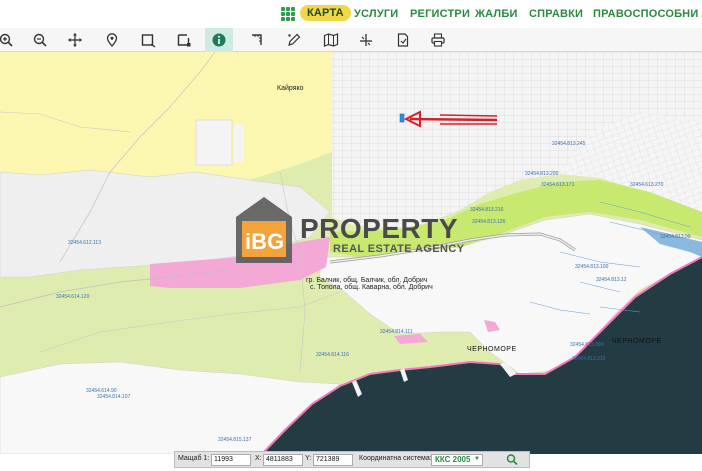  Describe the element at coordinates (647, 185) in the screenshot. I see `parcel-id: 32454.613.270` at that location.